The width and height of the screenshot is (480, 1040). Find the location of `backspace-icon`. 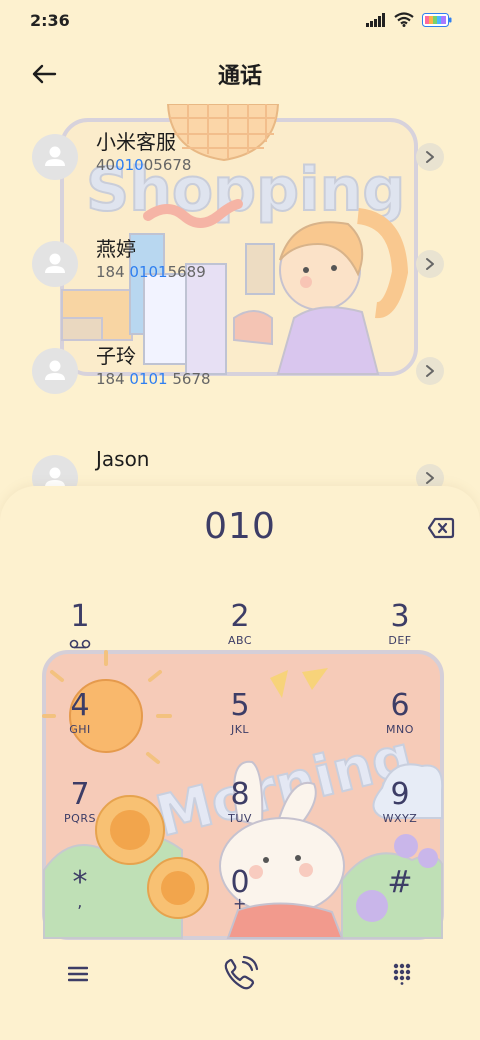

backspace-icon is located at coordinates (441, 528).